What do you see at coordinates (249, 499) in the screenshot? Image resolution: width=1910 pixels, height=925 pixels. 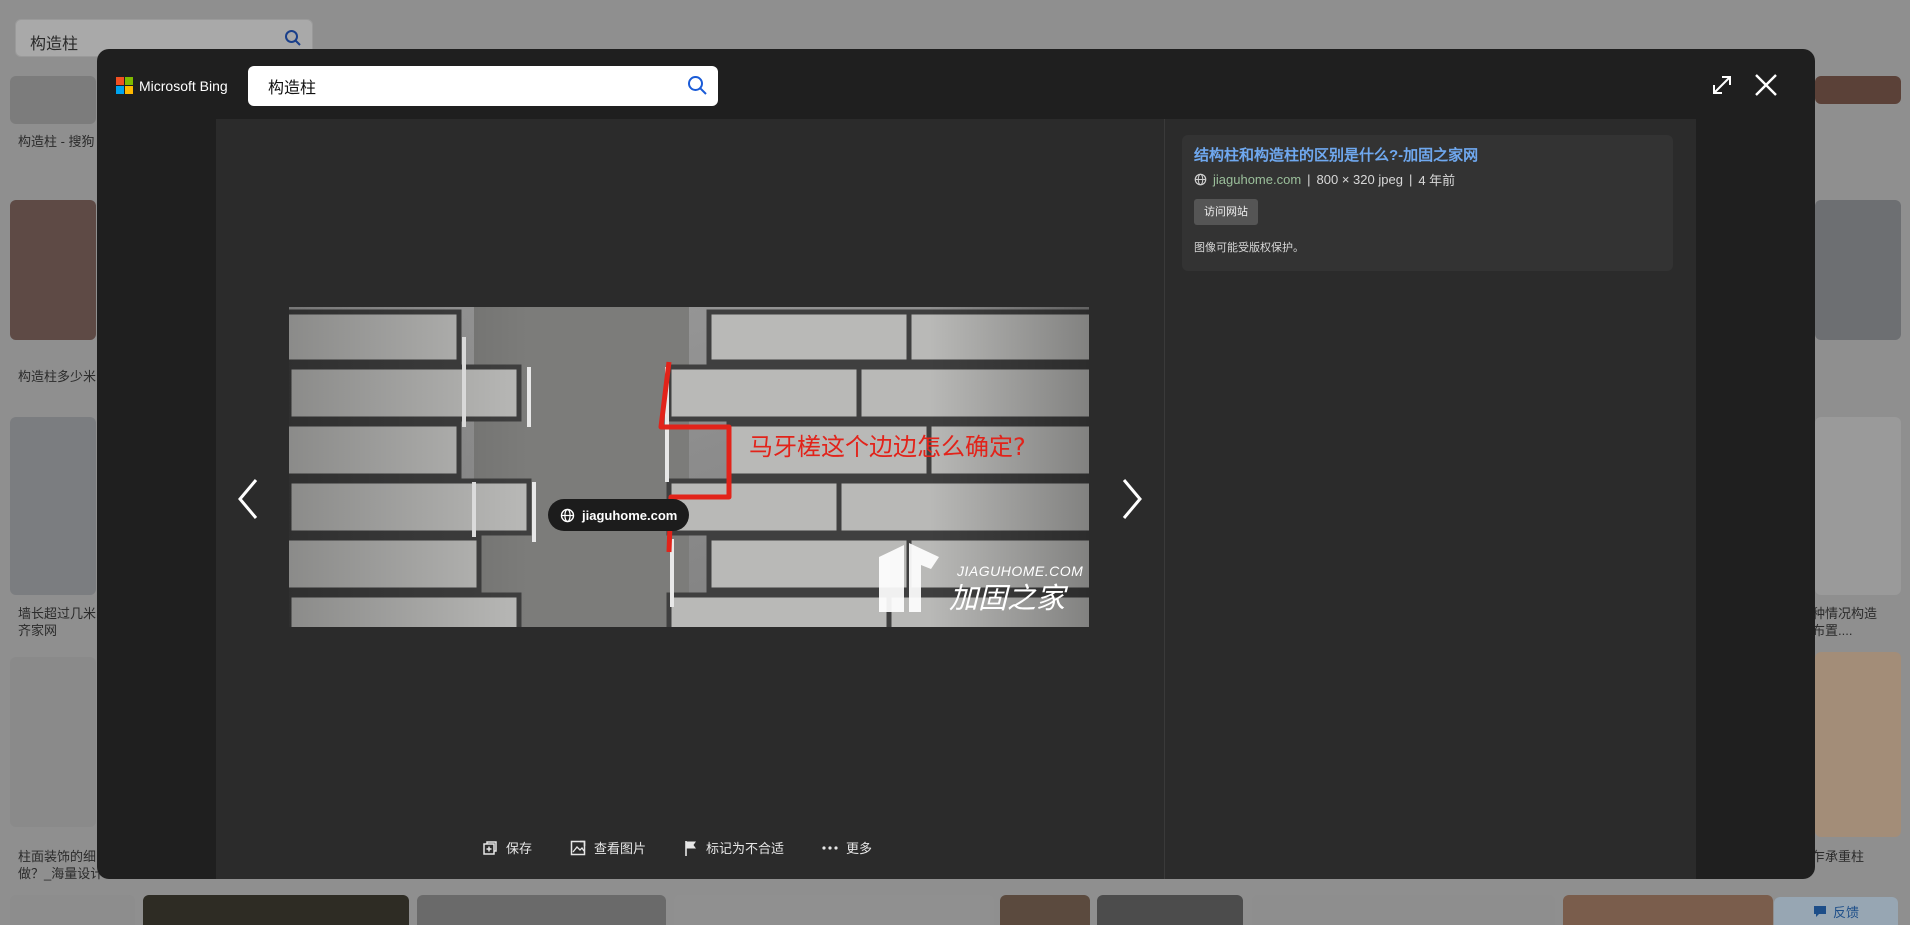 I see `previous-image-arrow-icon` at bounding box center [249, 499].